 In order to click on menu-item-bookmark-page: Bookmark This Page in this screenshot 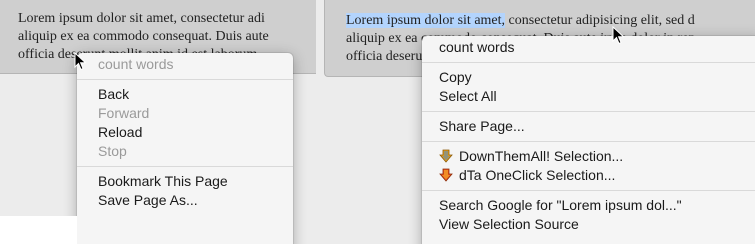, I will do `click(185, 181)`.